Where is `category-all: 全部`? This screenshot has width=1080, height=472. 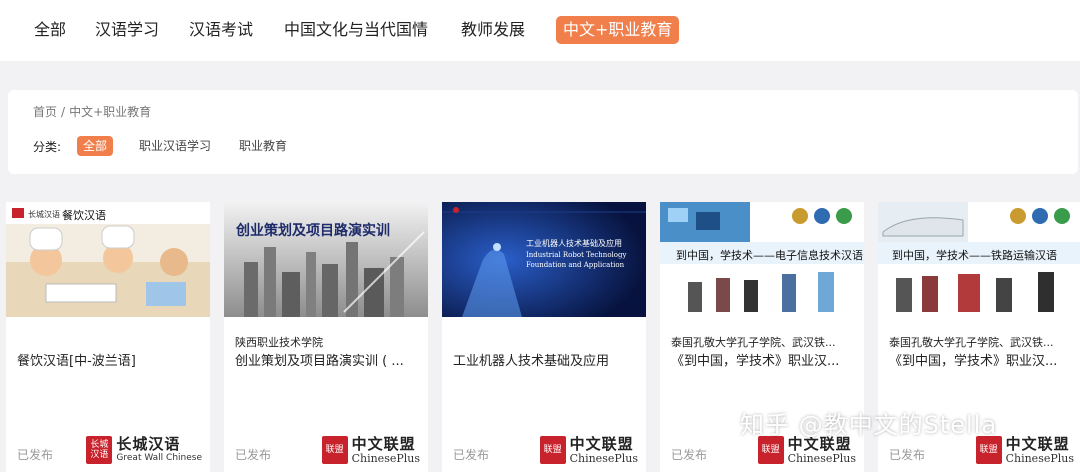 category-all: 全部 is located at coordinates (95, 146).